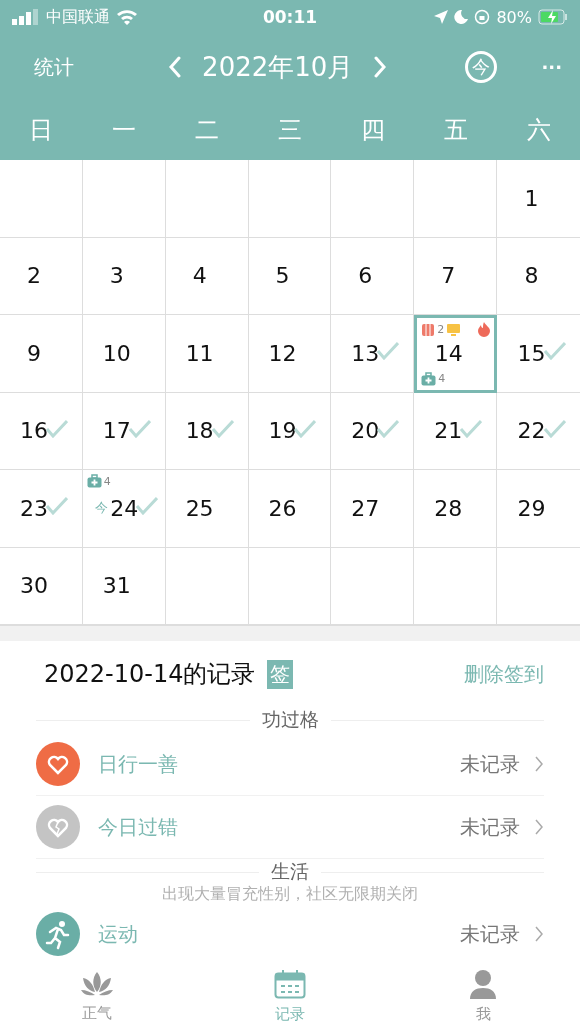  Describe the element at coordinates (41, 431) in the screenshot. I see `day-cell: 16` at that location.